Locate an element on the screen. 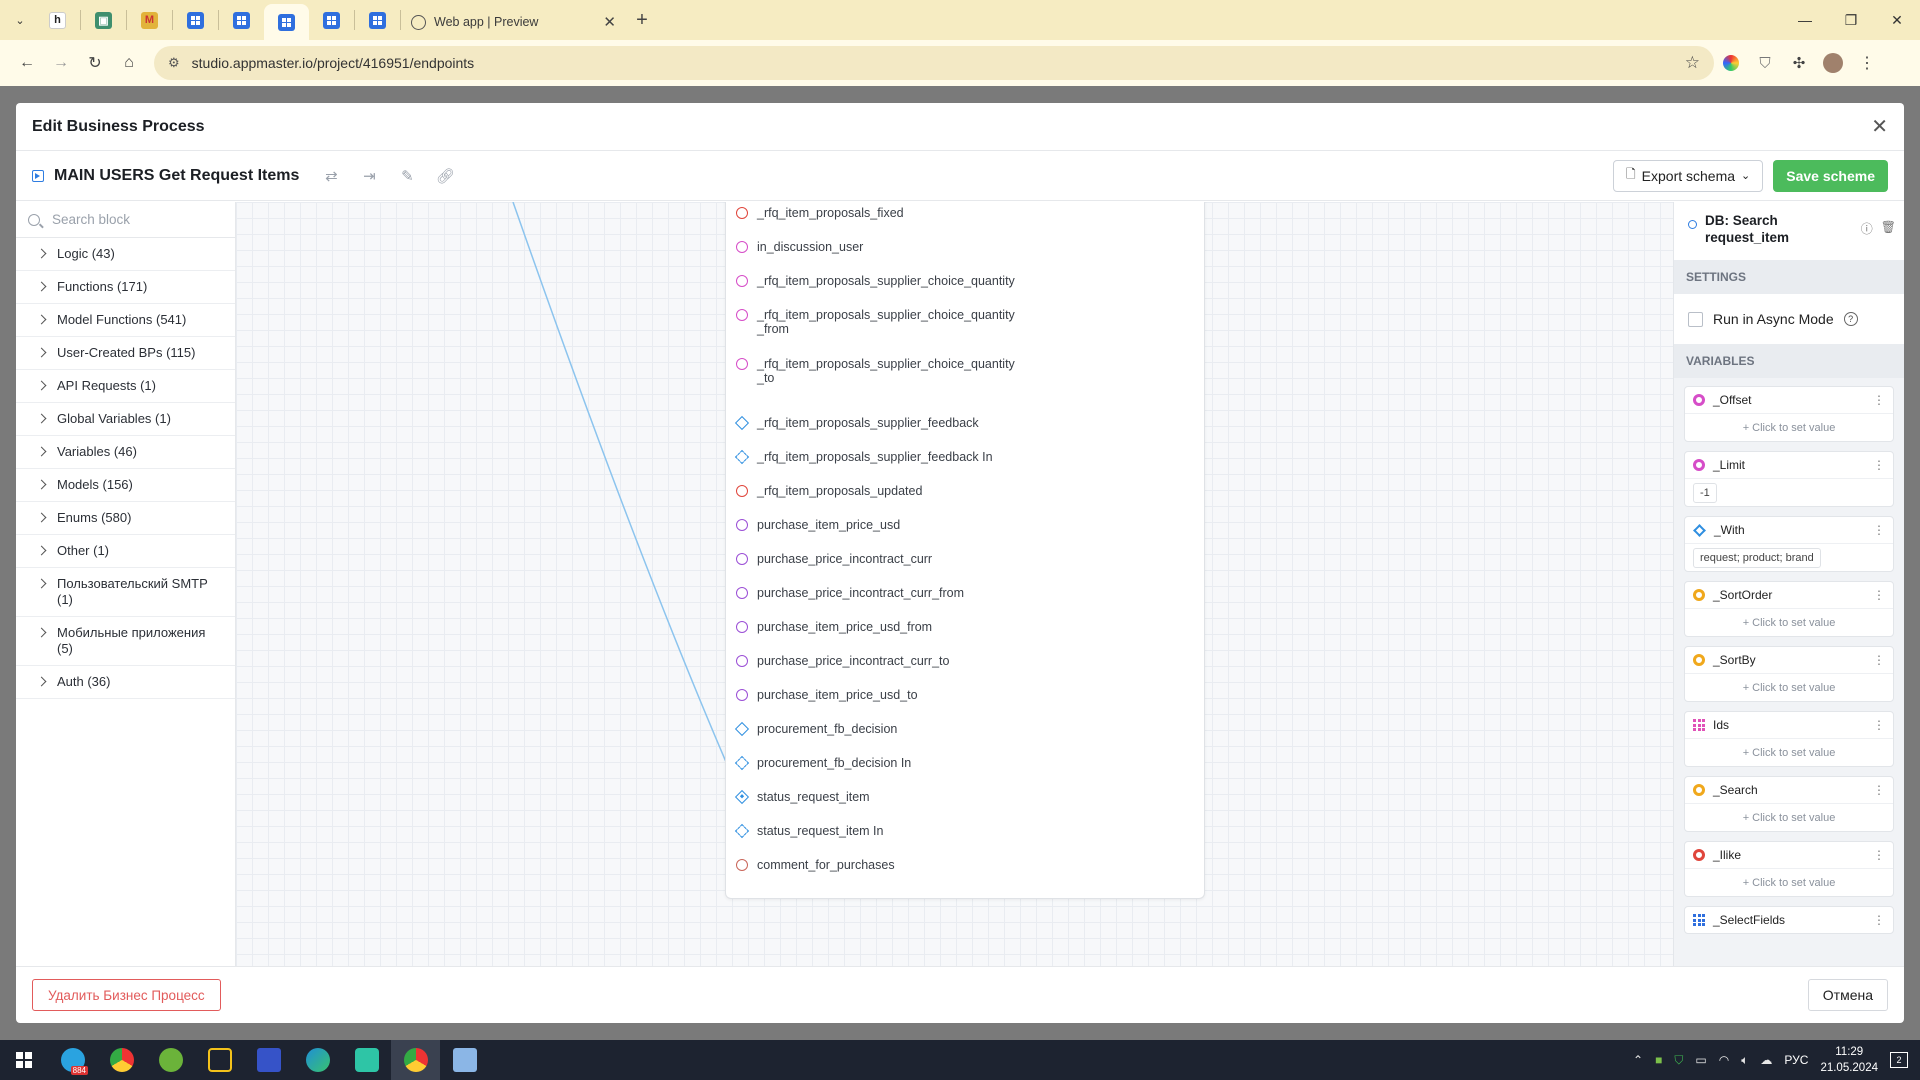 This screenshot has width=1920, height=1080. category-item: Other (1) is located at coordinates (125, 551).